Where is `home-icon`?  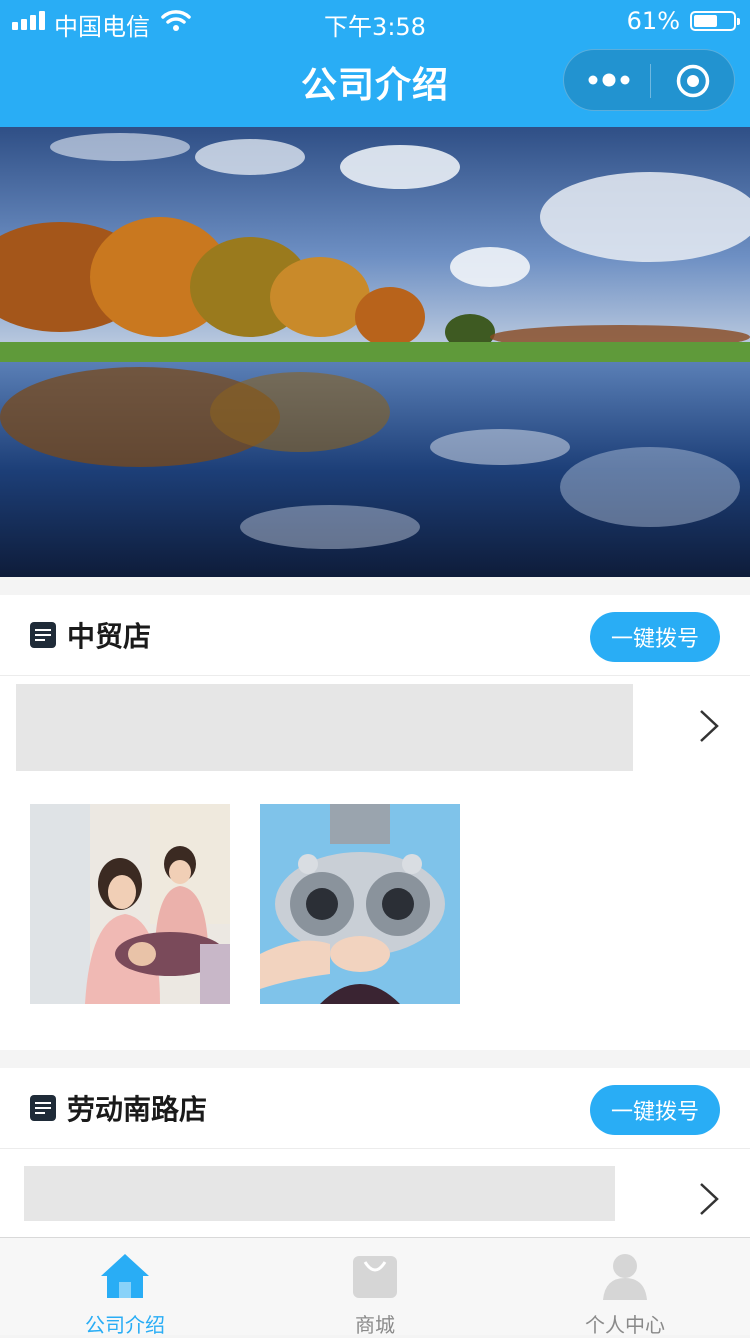
home-icon is located at coordinates (125, 1276).